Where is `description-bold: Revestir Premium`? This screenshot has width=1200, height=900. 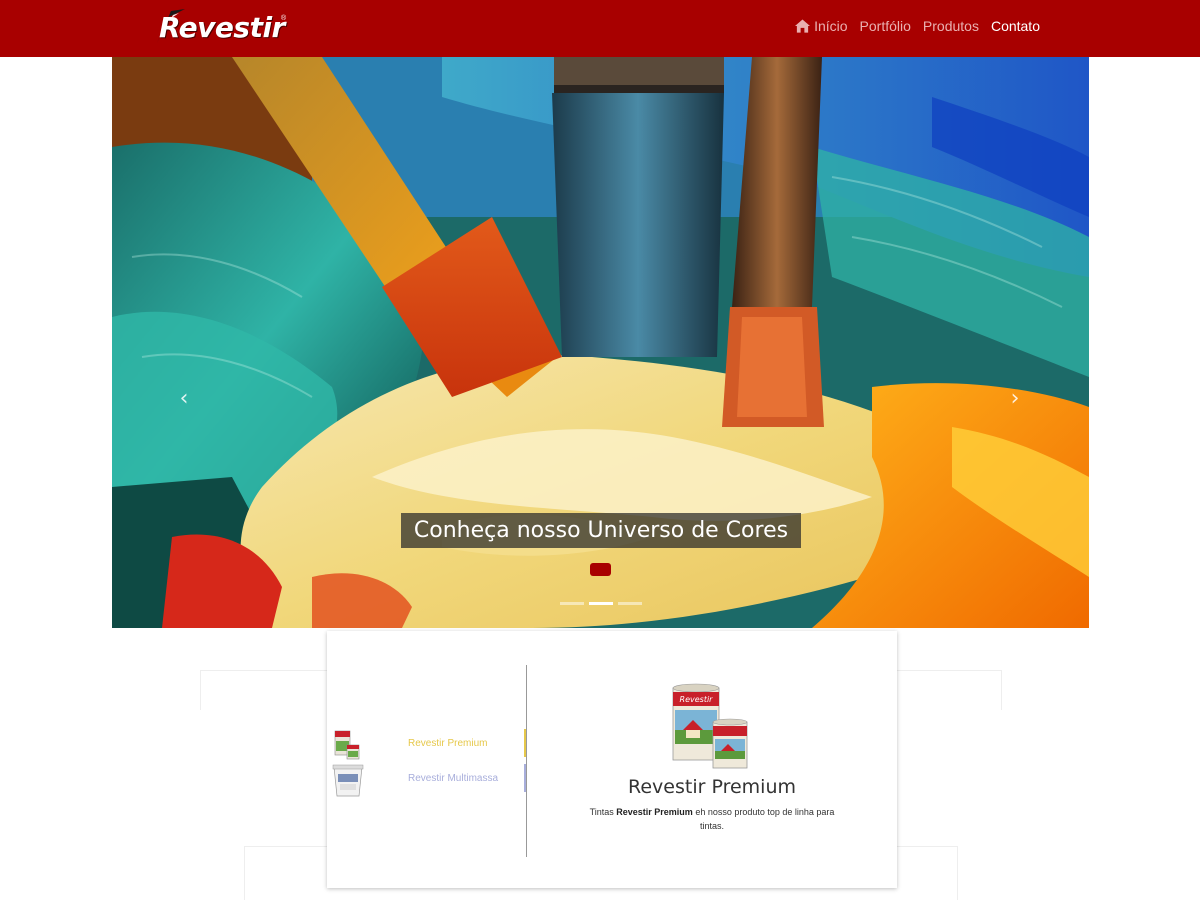
description-bold: Revestir Premium is located at coordinates (654, 812).